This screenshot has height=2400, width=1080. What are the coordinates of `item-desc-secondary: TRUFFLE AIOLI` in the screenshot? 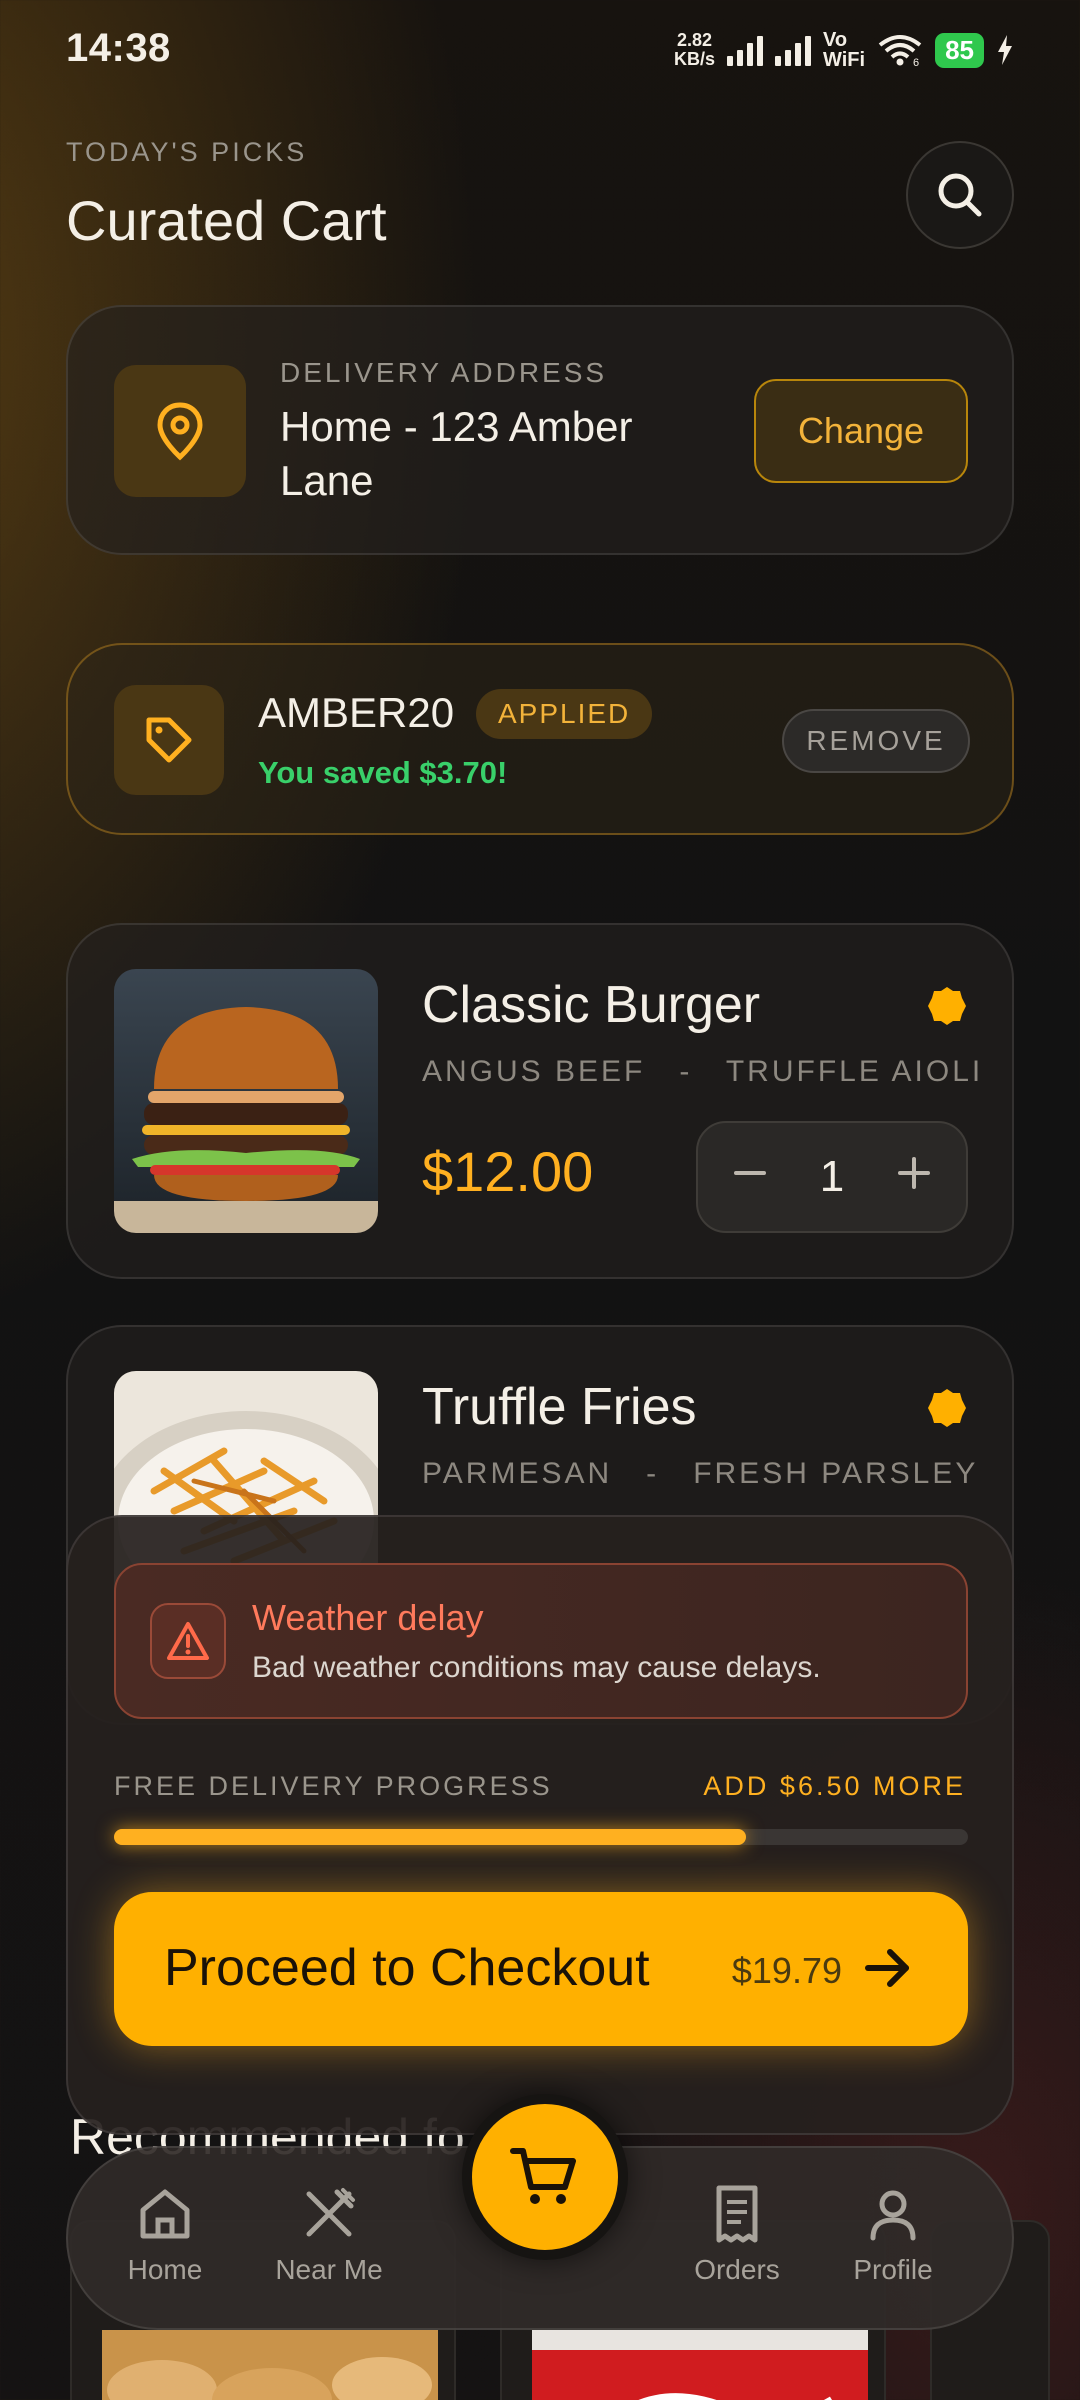 It's located at (854, 1071).